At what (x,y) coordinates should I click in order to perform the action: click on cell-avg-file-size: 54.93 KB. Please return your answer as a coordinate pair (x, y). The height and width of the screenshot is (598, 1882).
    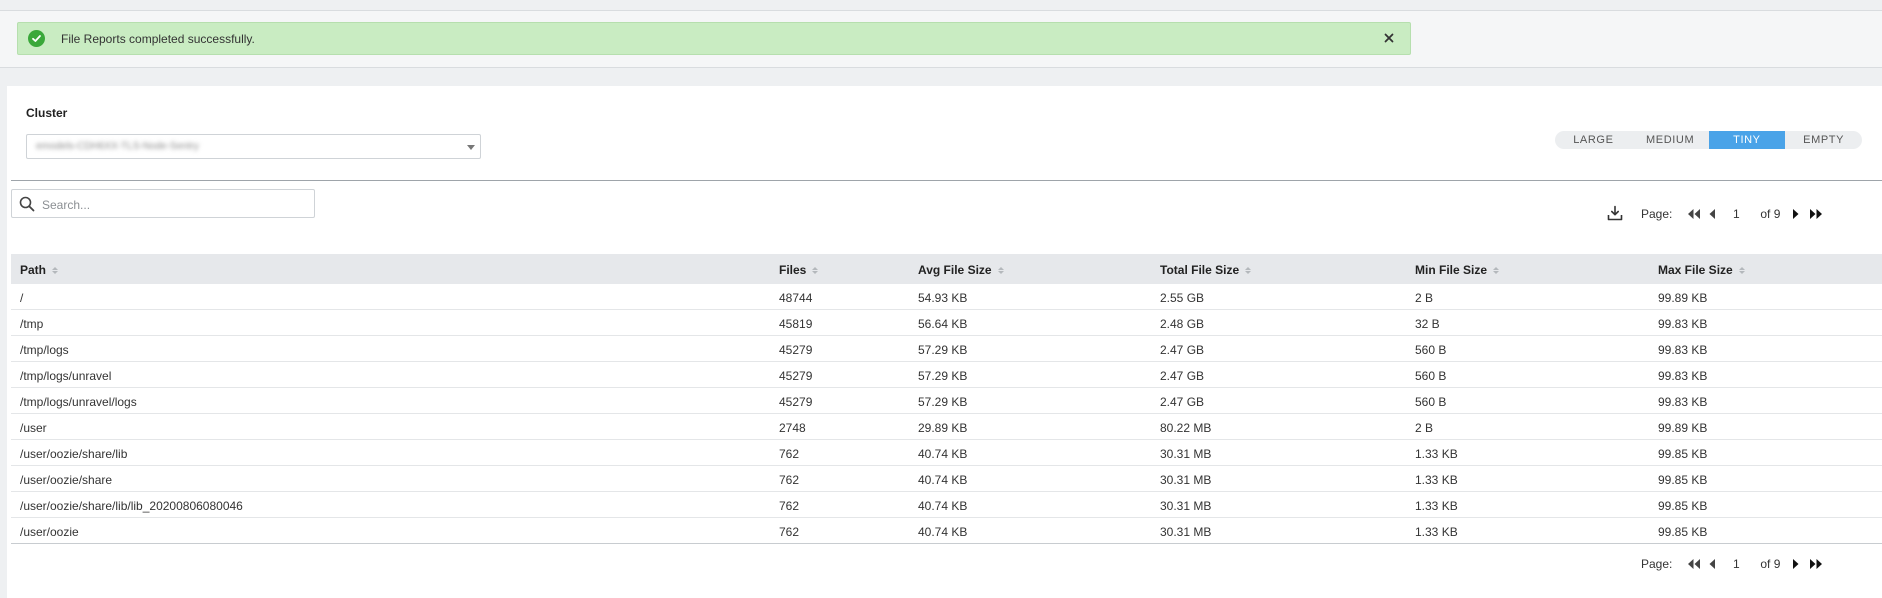
    Looking at the image, I should click on (943, 297).